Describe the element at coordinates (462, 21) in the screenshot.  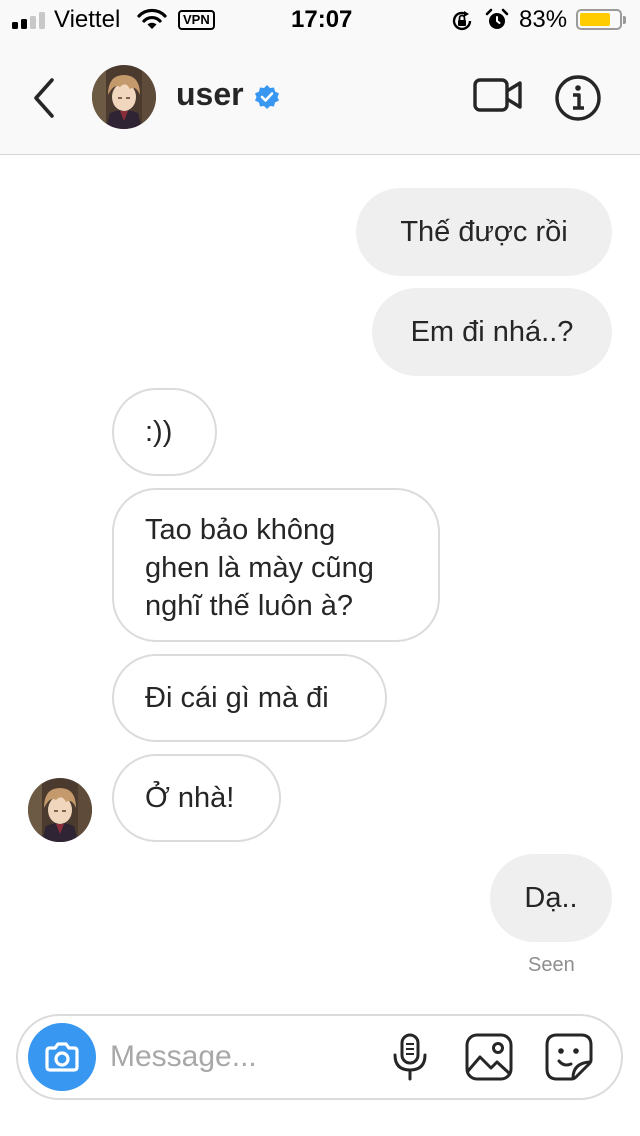
I see `rotation-lock-icon` at that location.